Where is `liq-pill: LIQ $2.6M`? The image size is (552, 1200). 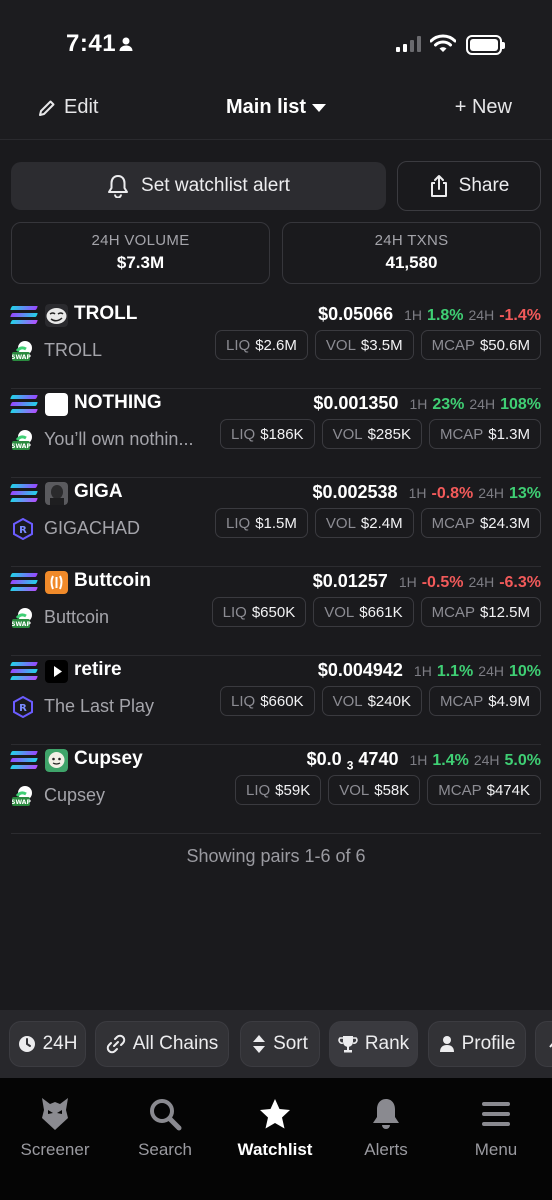 liq-pill: LIQ $2.6M is located at coordinates (261, 345).